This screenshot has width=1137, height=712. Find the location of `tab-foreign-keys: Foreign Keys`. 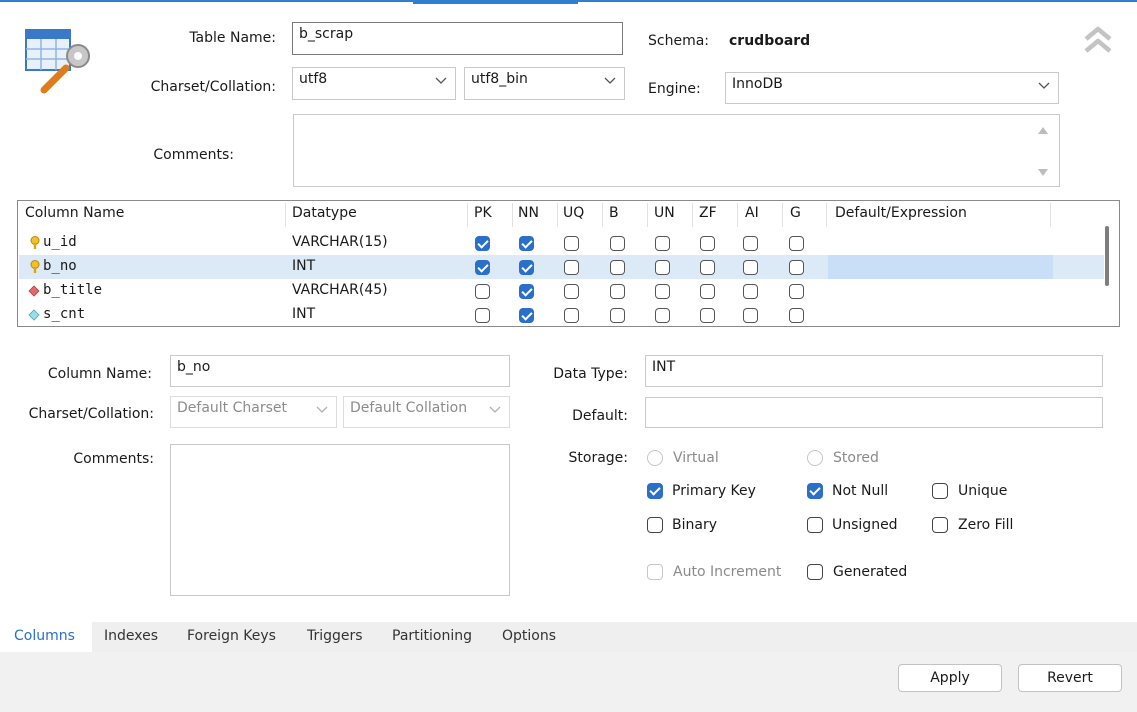

tab-foreign-keys: Foreign Keys is located at coordinates (231, 636).